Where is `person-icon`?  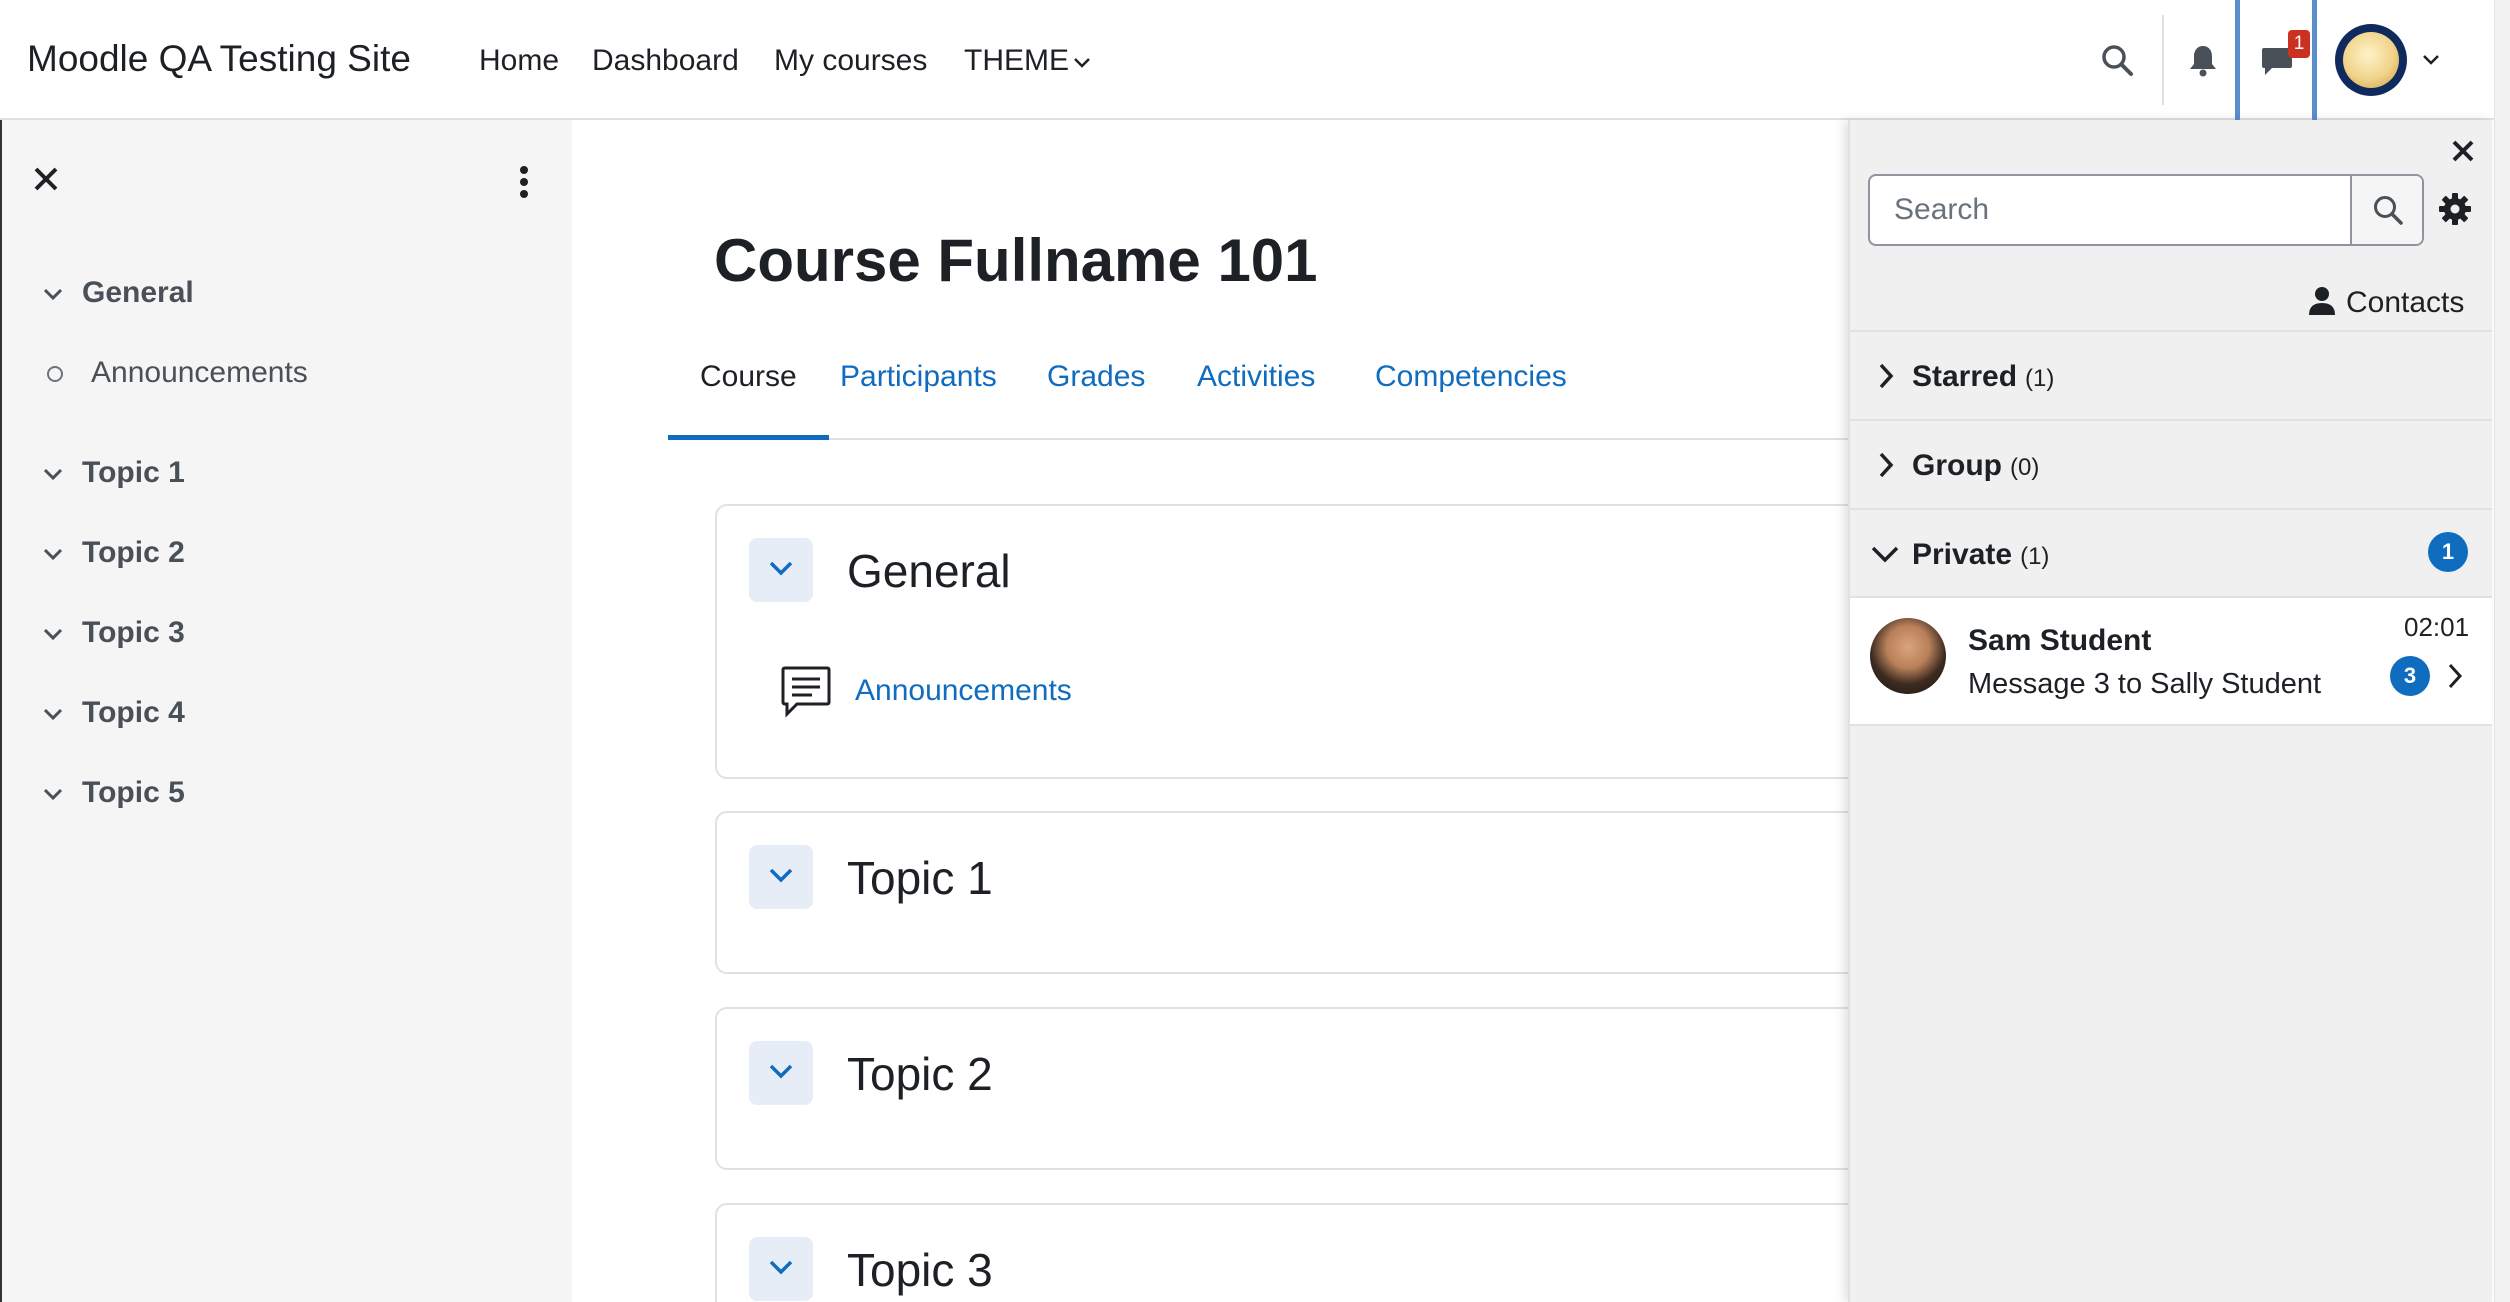 person-icon is located at coordinates (2322, 301).